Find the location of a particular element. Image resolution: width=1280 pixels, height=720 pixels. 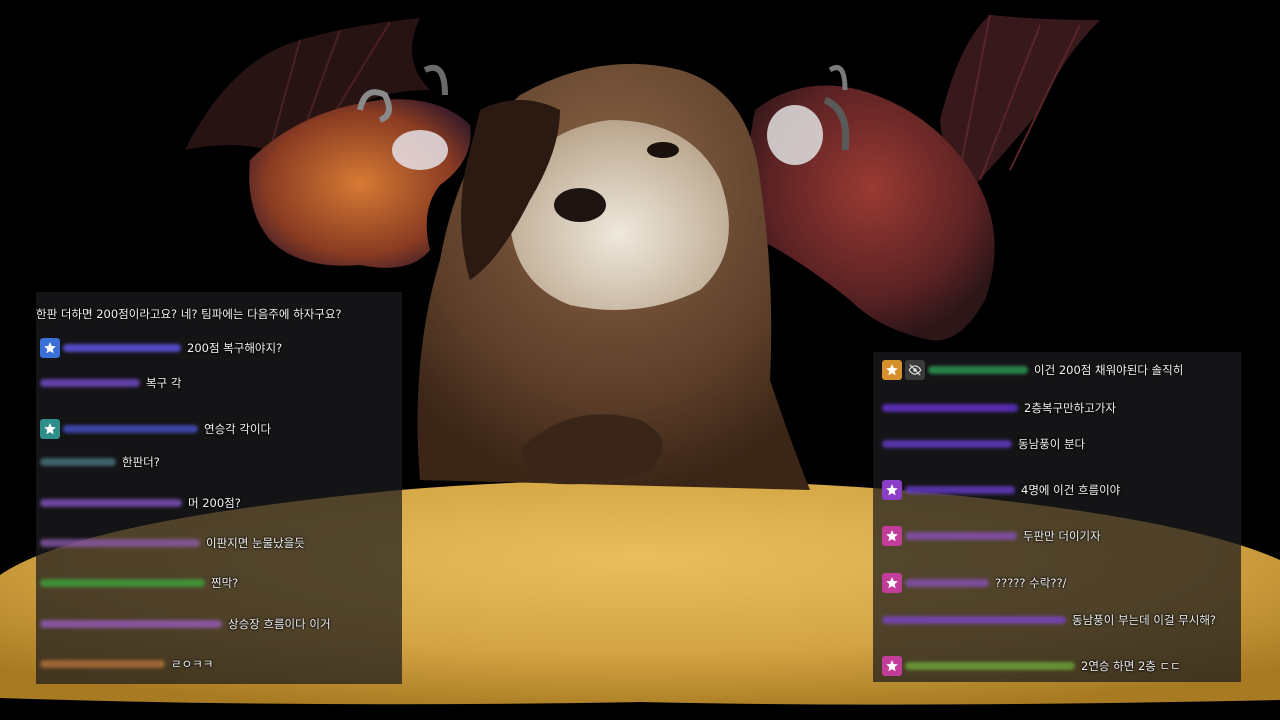

chat-message-text: 머 200점? is located at coordinates (214, 503).